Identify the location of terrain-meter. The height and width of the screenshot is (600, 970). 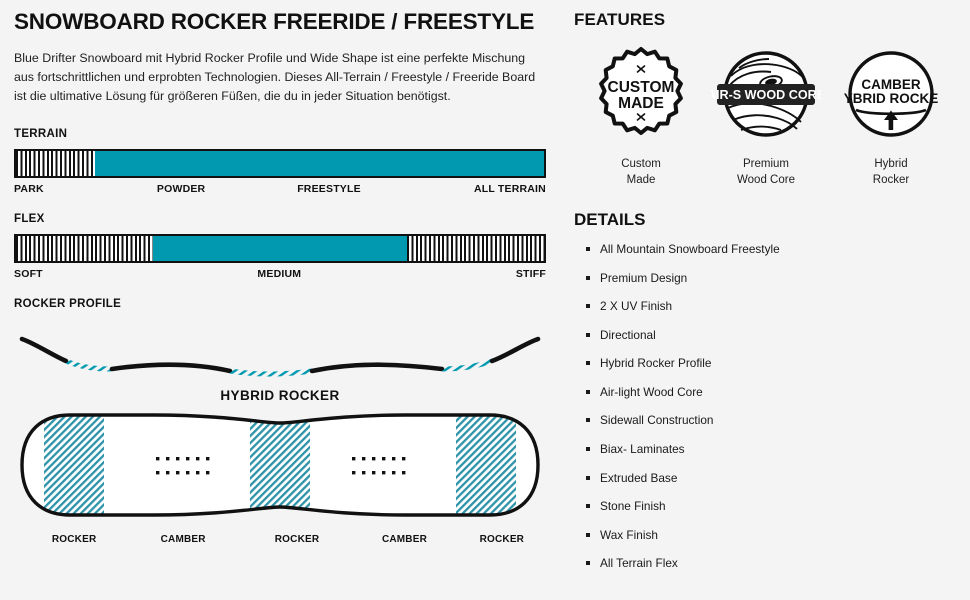
(280, 164).